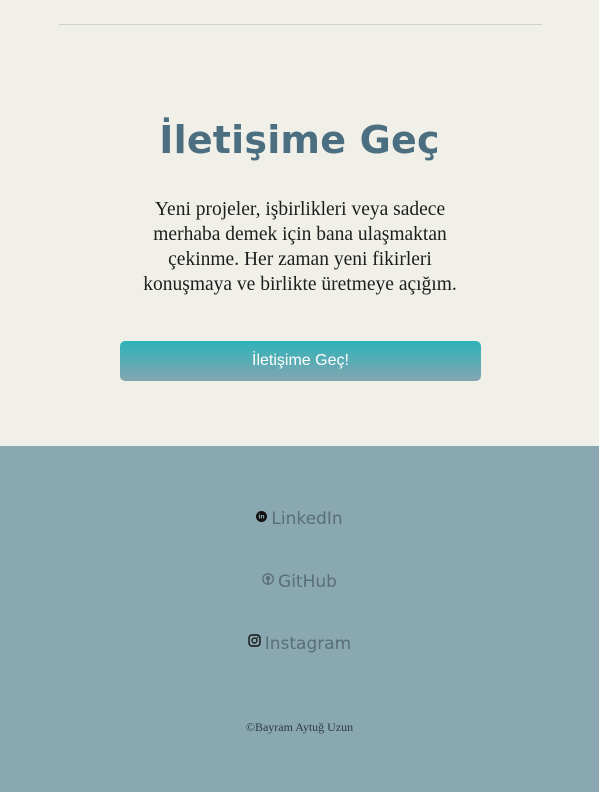 The width and height of the screenshot is (599, 792). I want to click on social-link-github: GitHub, so click(299, 582).